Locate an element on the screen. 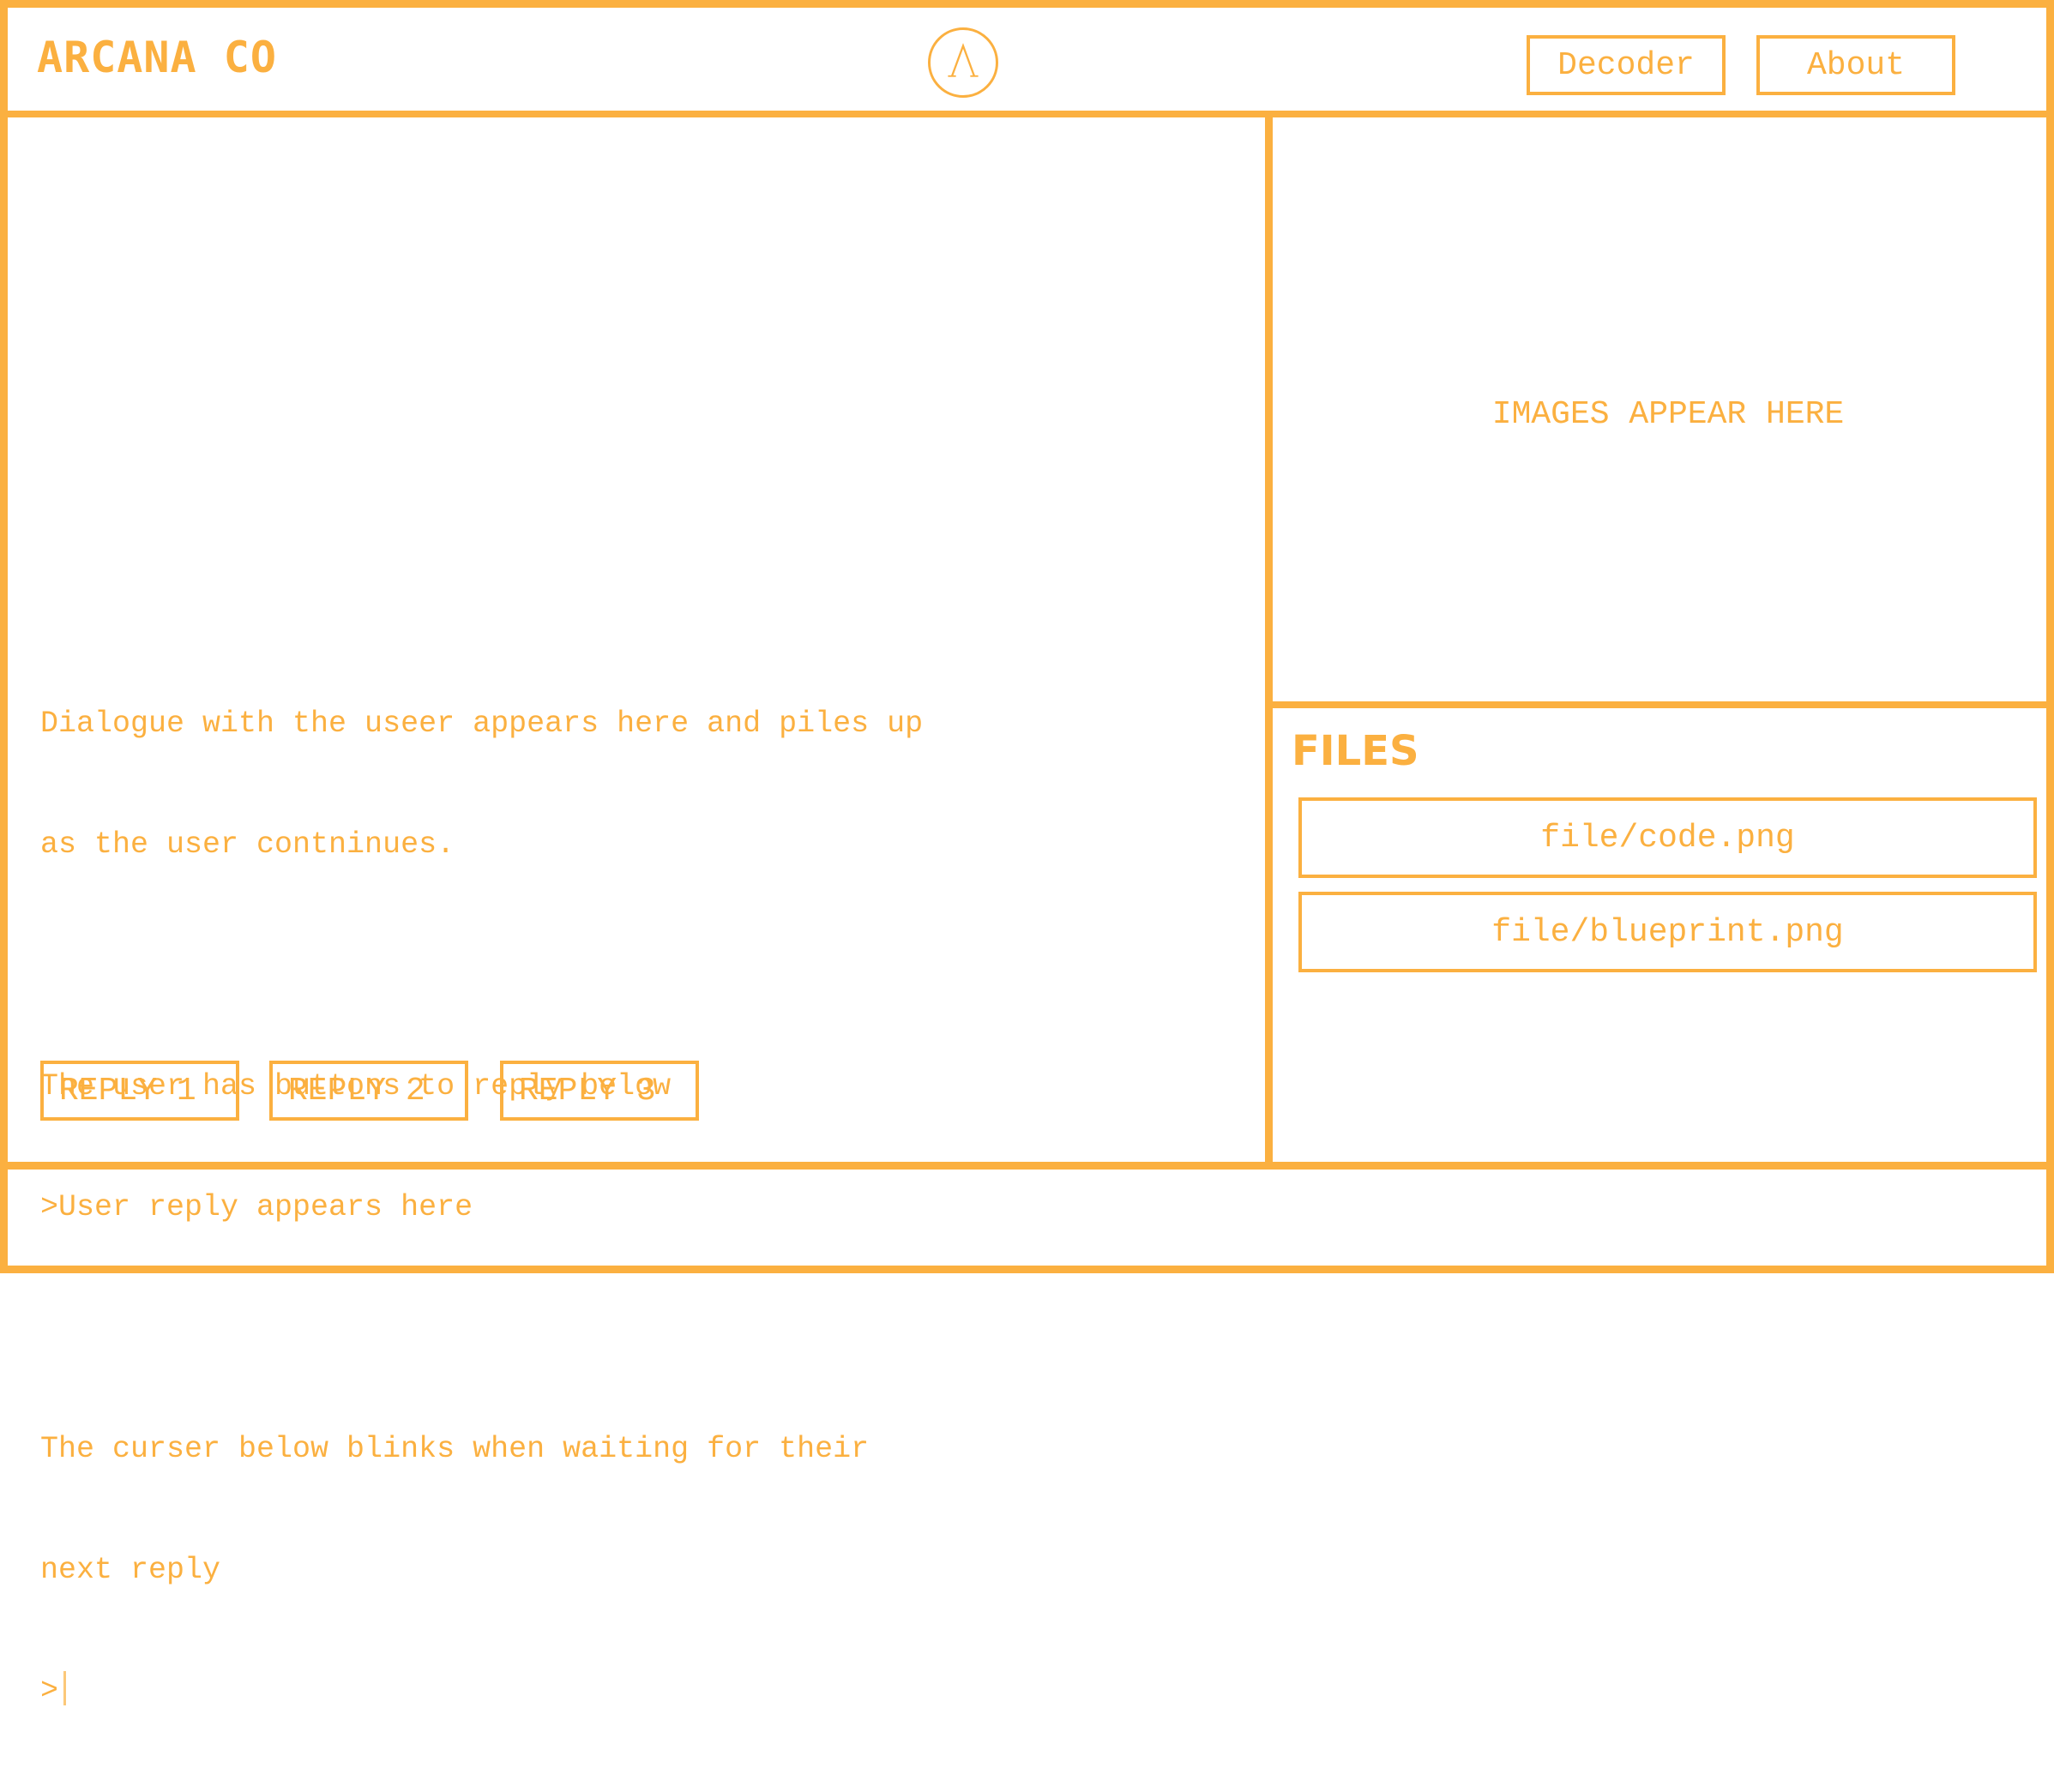 This screenshot has height=1792, width=2054. input-prompt: > is located at coordinates (597, 1691).